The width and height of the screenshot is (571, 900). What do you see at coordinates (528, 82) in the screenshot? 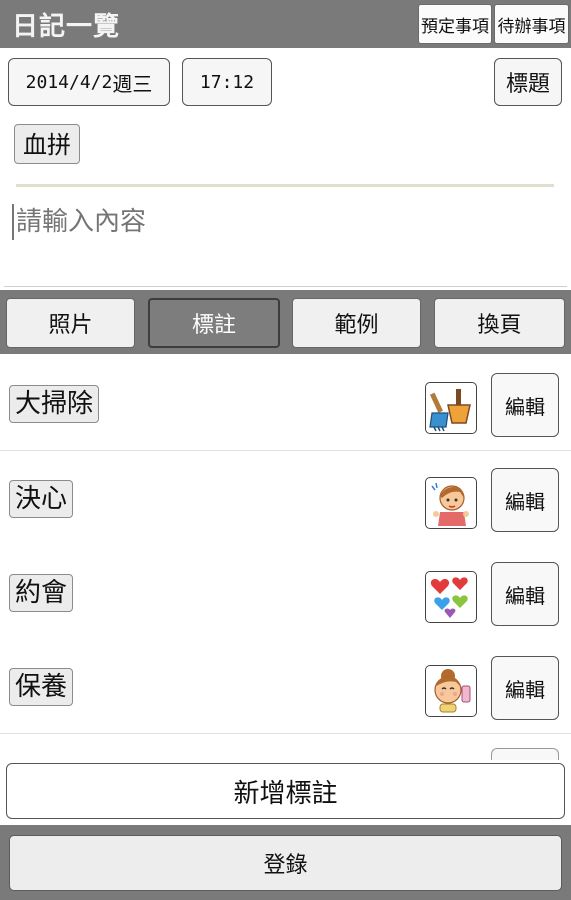
I see `title-button: 標題` at bounding box center [528, 82].